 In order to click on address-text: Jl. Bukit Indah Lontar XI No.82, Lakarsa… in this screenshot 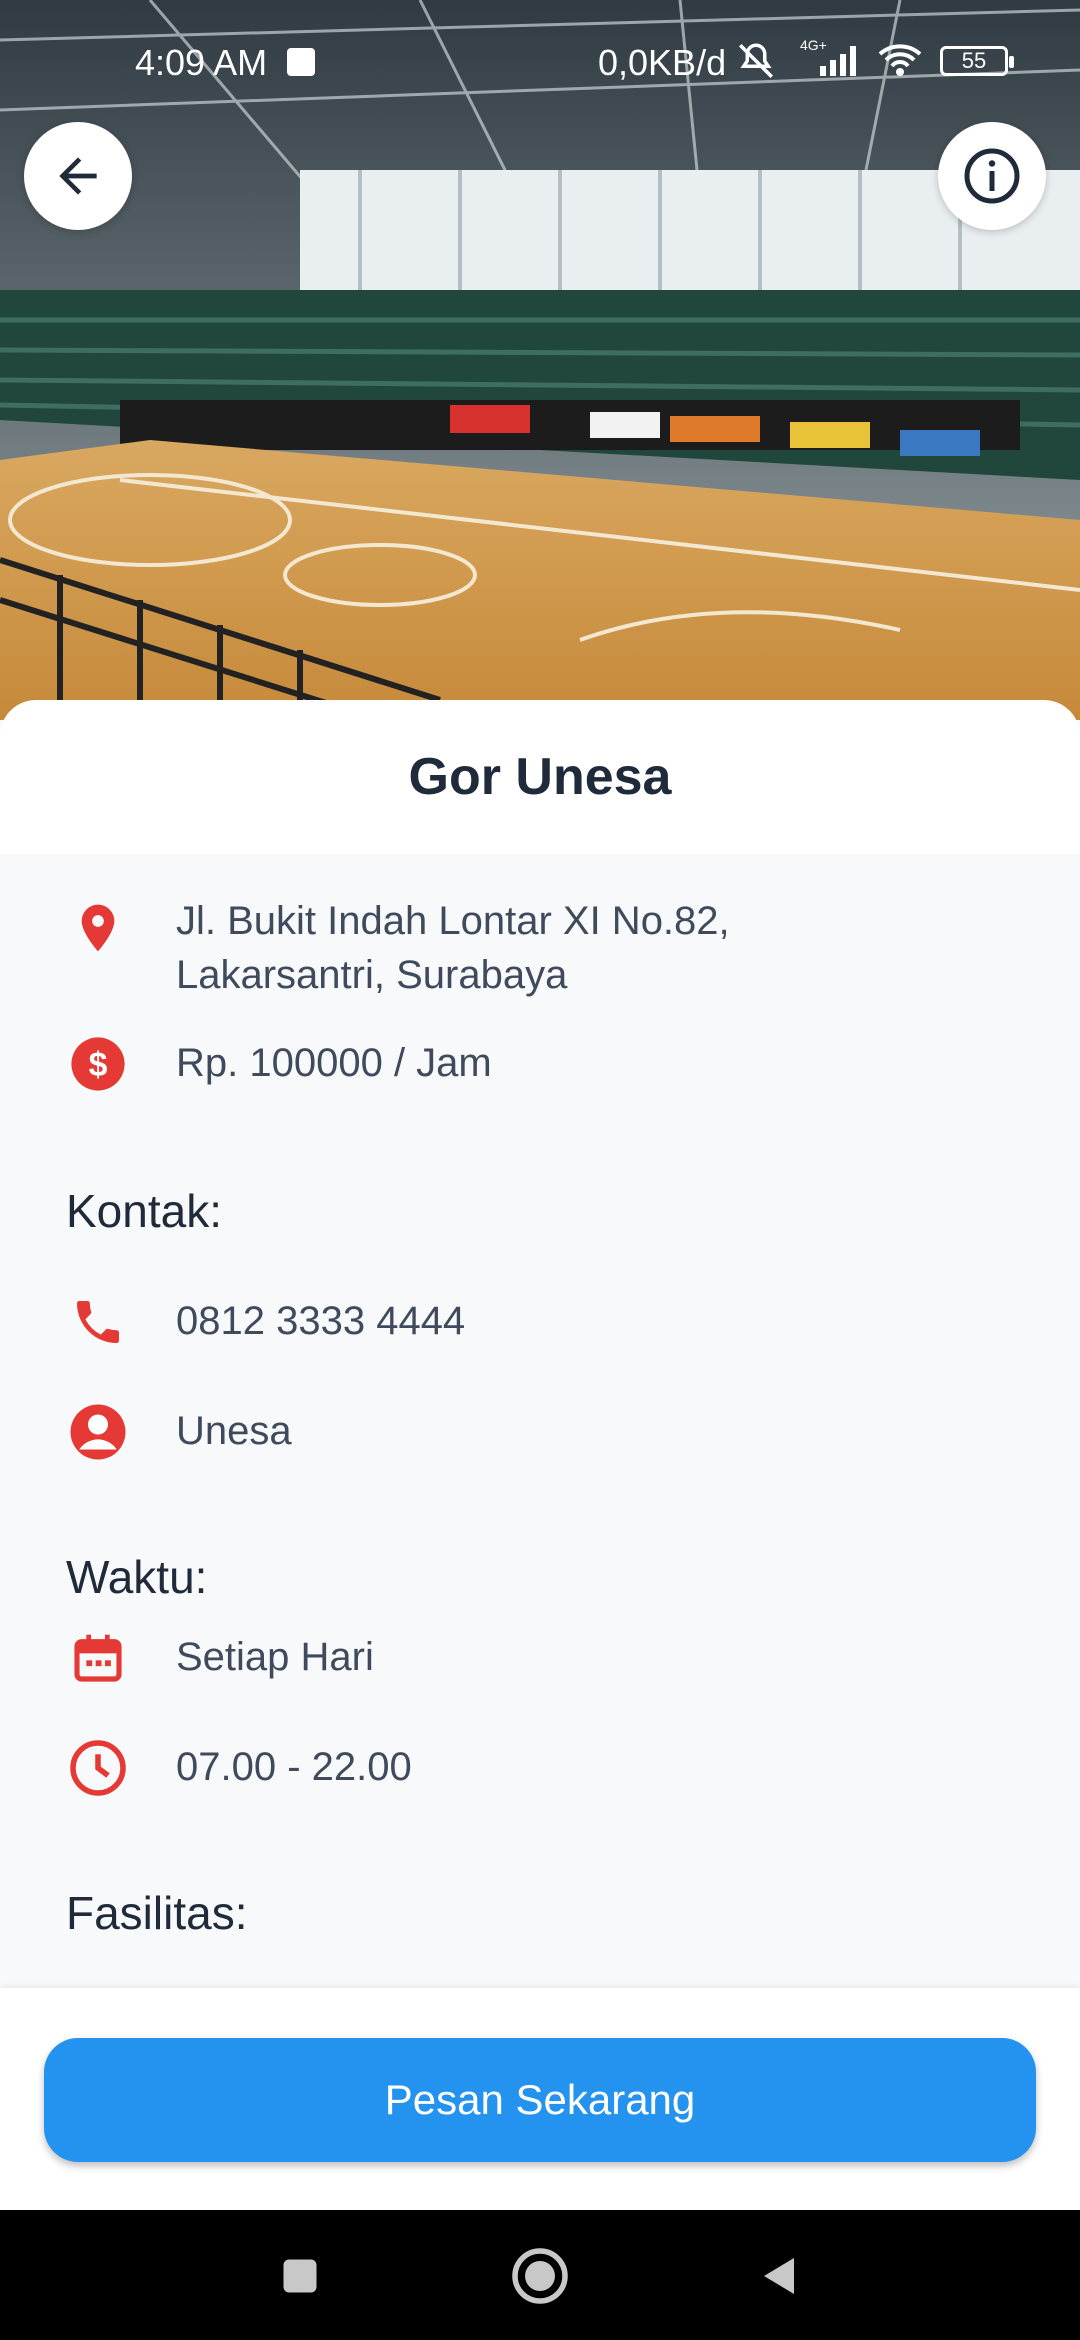, I will do `click(453, 948)`.